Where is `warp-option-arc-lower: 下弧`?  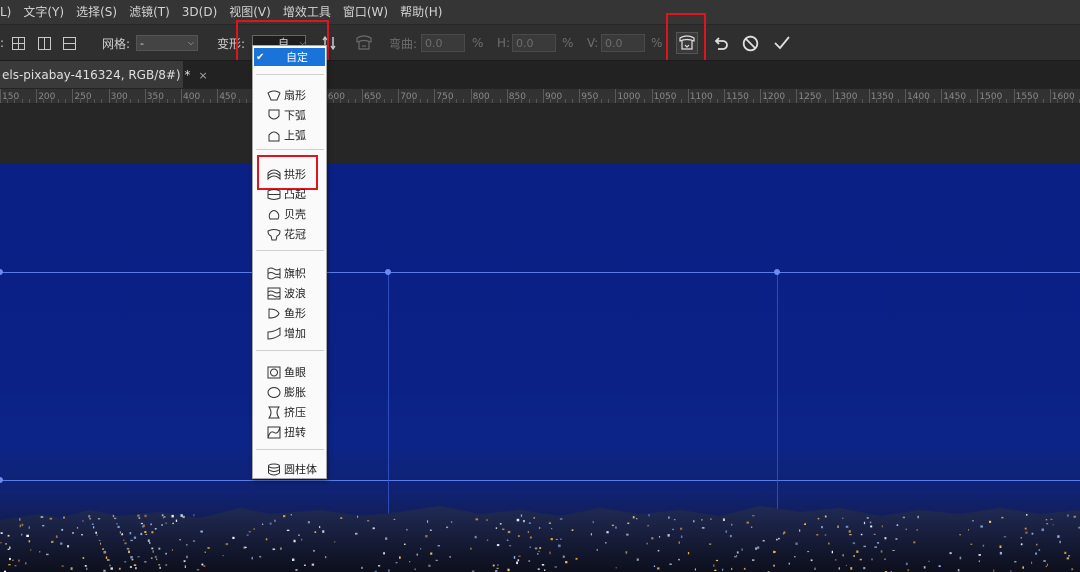 warp-option-arc-lower: 下弧 is located at coordinates (286, 115).